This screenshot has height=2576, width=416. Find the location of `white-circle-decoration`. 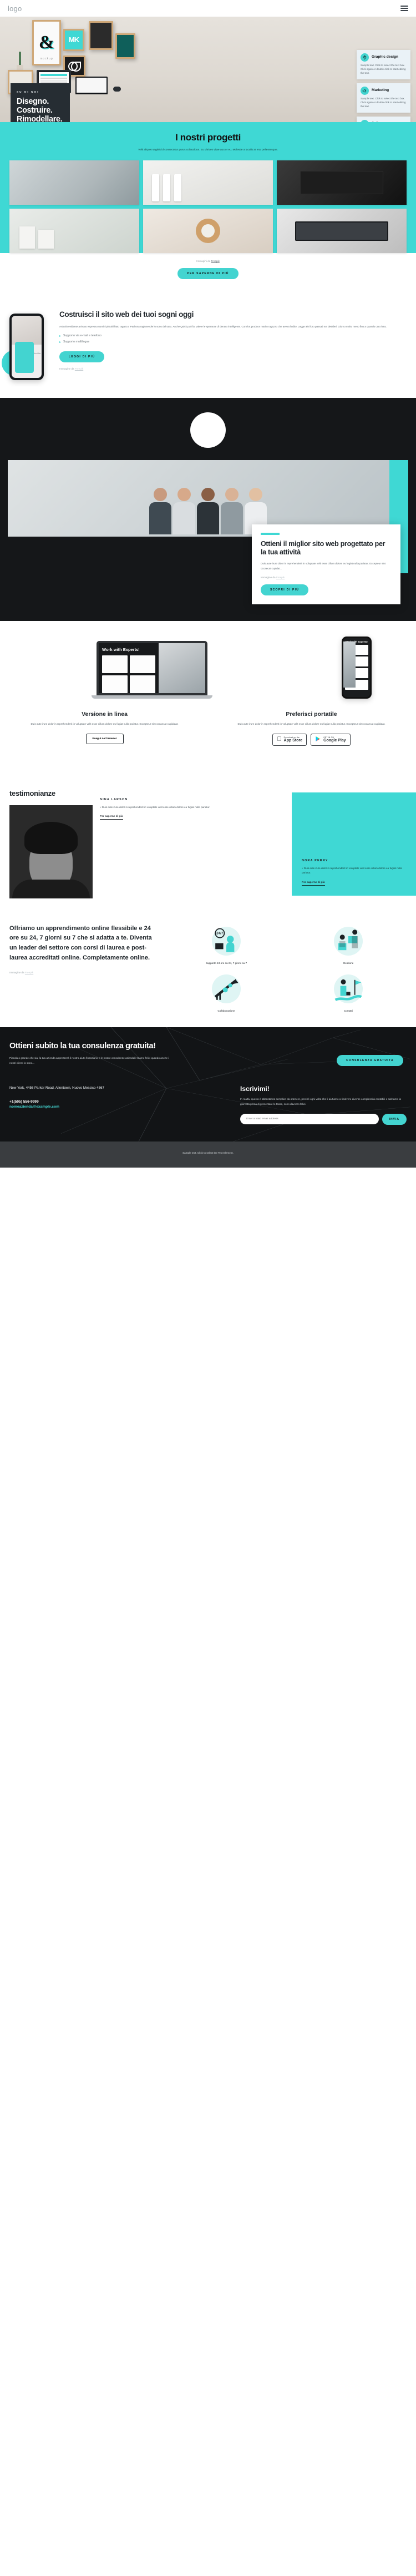

white-circle-decoration is located at coordinates (208, 430).